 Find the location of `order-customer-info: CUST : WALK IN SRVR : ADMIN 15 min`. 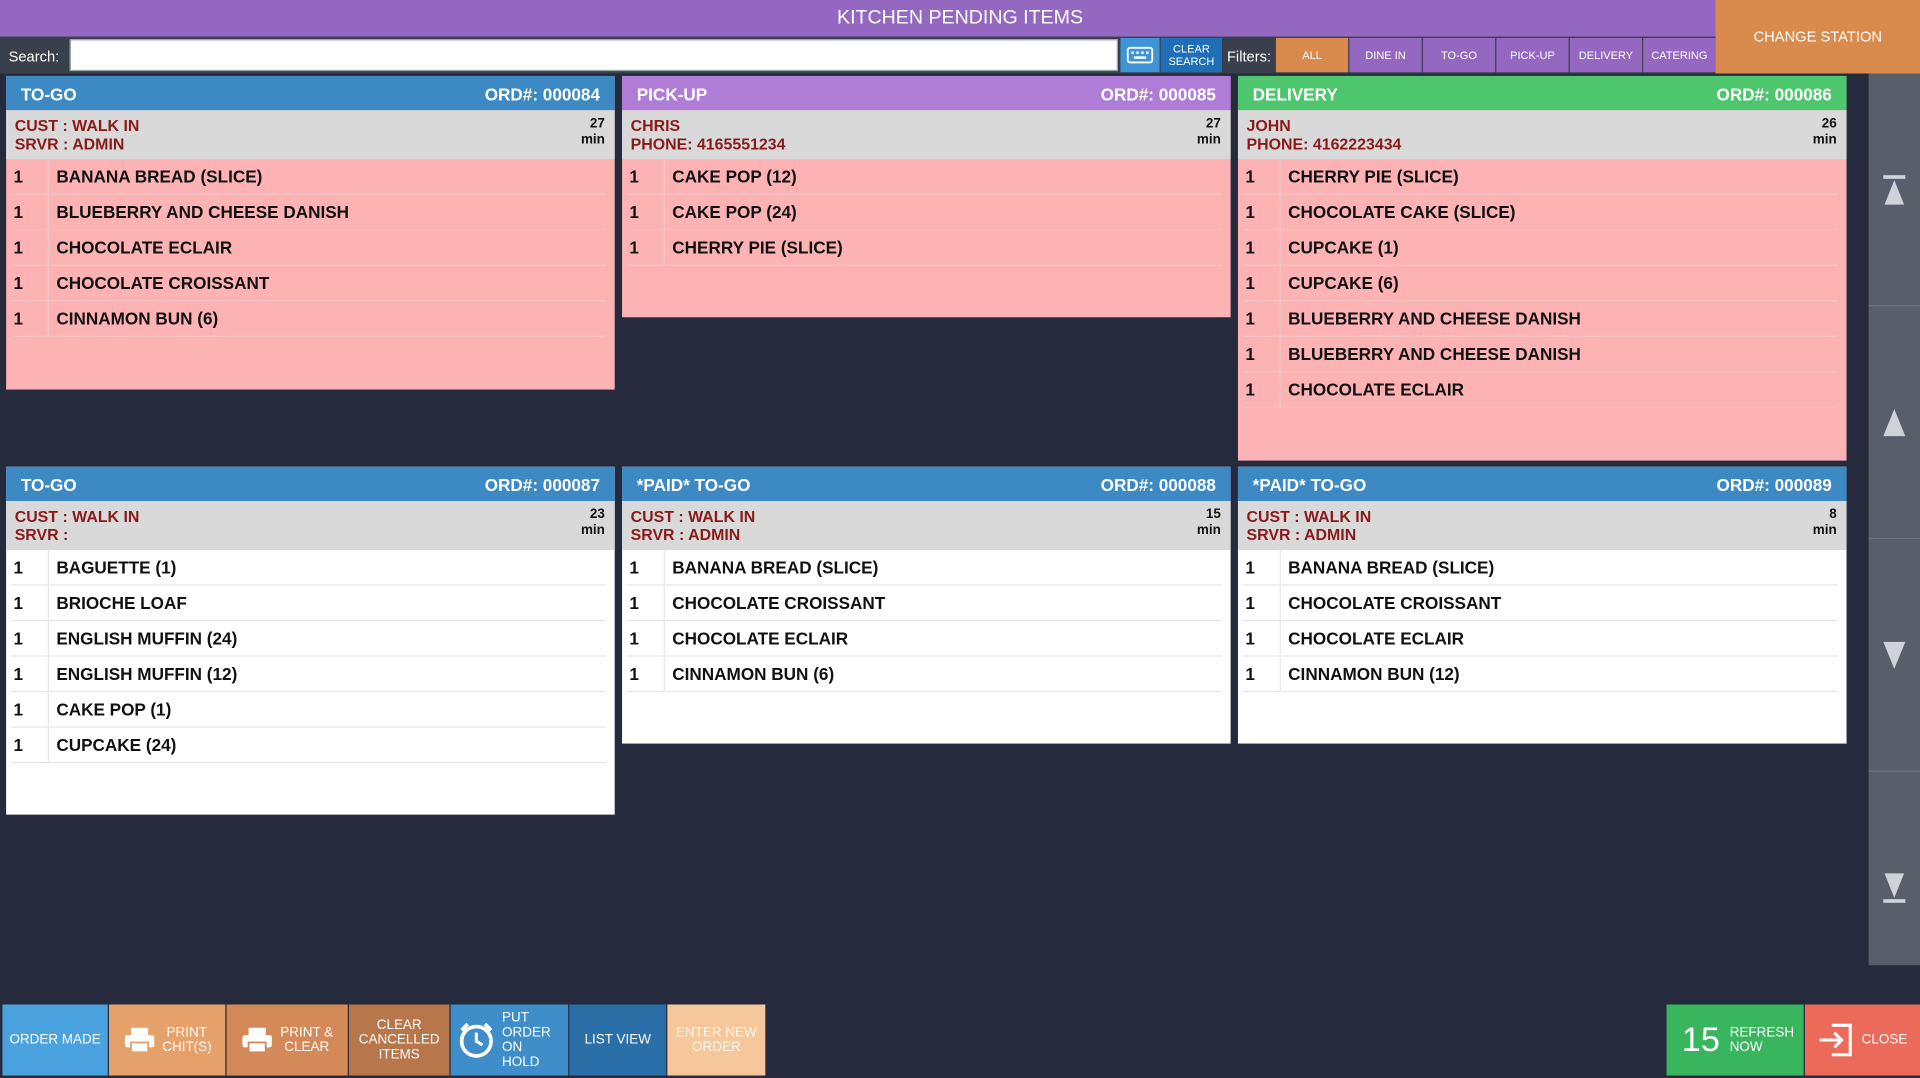

order-customer-info: CUST : WALK IN SRVR : ADMIN 15 min is located at coordinates (926, 526).